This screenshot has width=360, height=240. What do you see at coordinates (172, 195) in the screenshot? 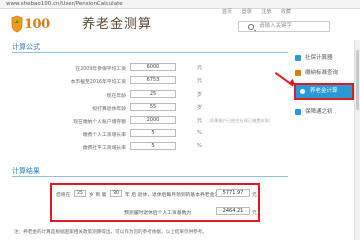
I see `result-text: 年 后 退休，退休后每月领到的基本养老金为` at bounding box center [172, 195].